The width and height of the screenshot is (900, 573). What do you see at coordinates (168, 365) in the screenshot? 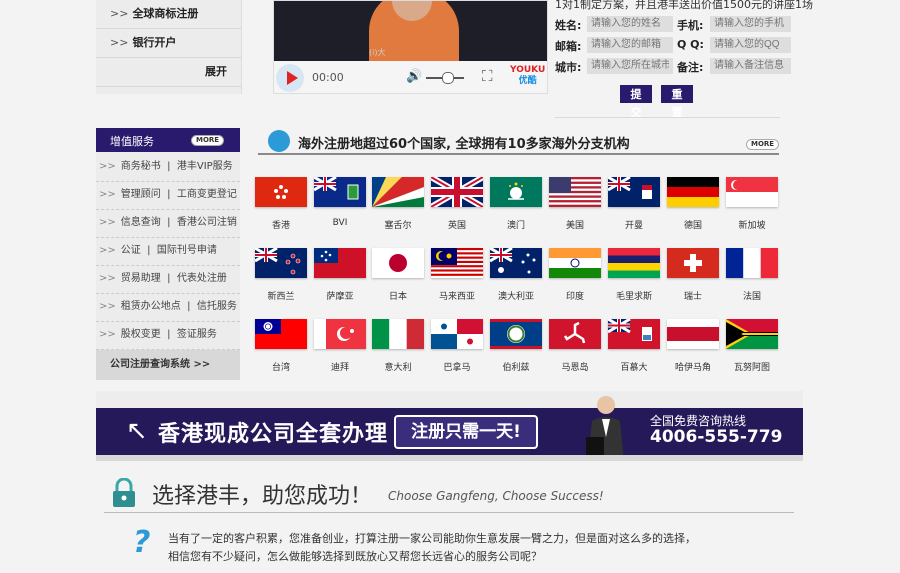
I see `company-query-link: 公司注册查询系统 >>` at bounding box center [168, 365].